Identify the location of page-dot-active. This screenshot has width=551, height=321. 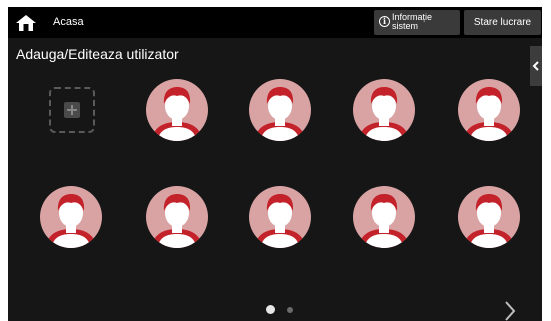
(270, 309).